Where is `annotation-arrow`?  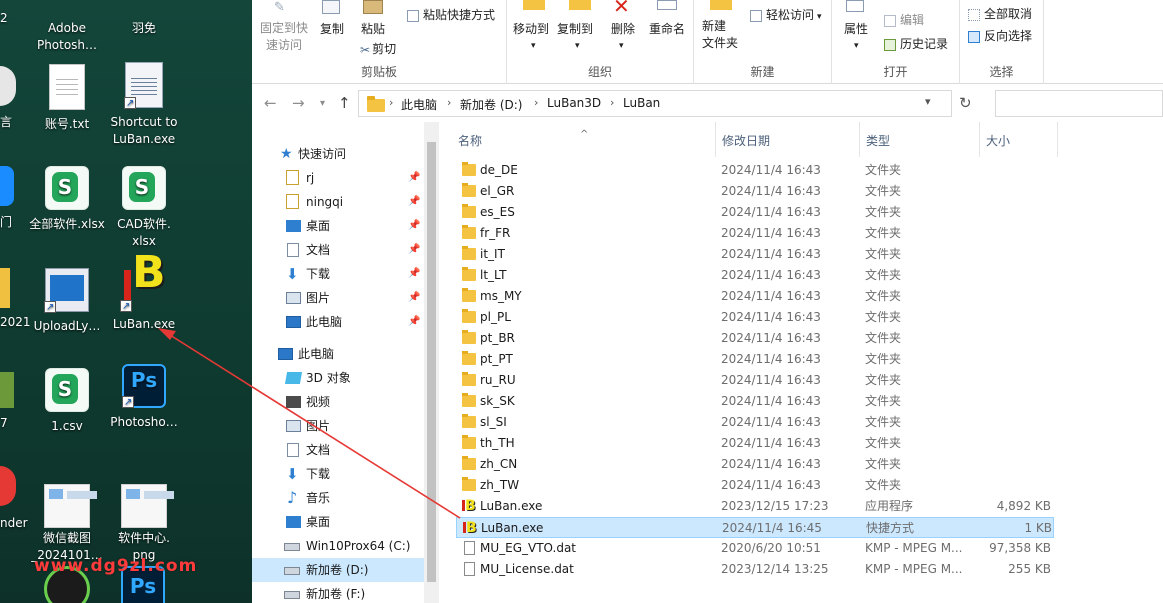
annotation-arrow is located at coordinates (309, 423).